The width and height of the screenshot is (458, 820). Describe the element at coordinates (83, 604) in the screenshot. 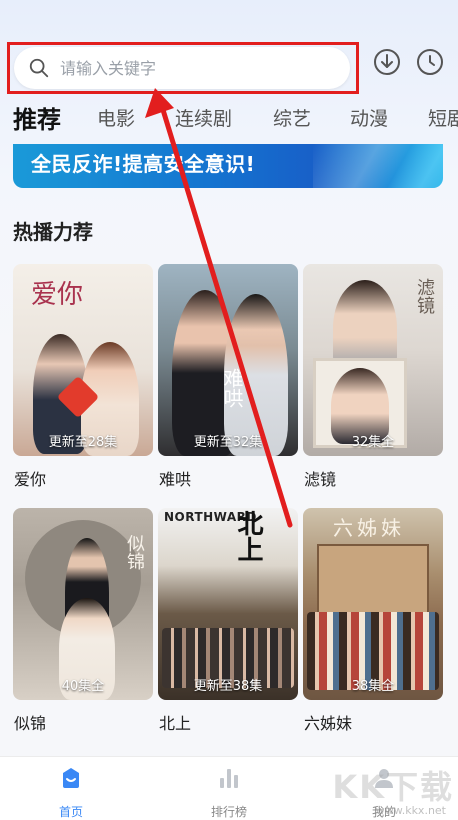

I see `poster-image: 似锦 40集全` at that location.